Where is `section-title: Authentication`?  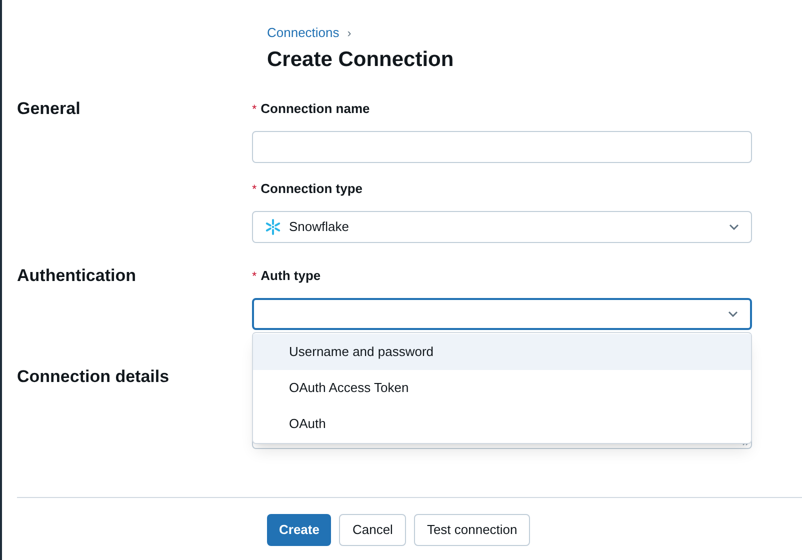 section-title: Authentication is located at coordinates (77, 276).